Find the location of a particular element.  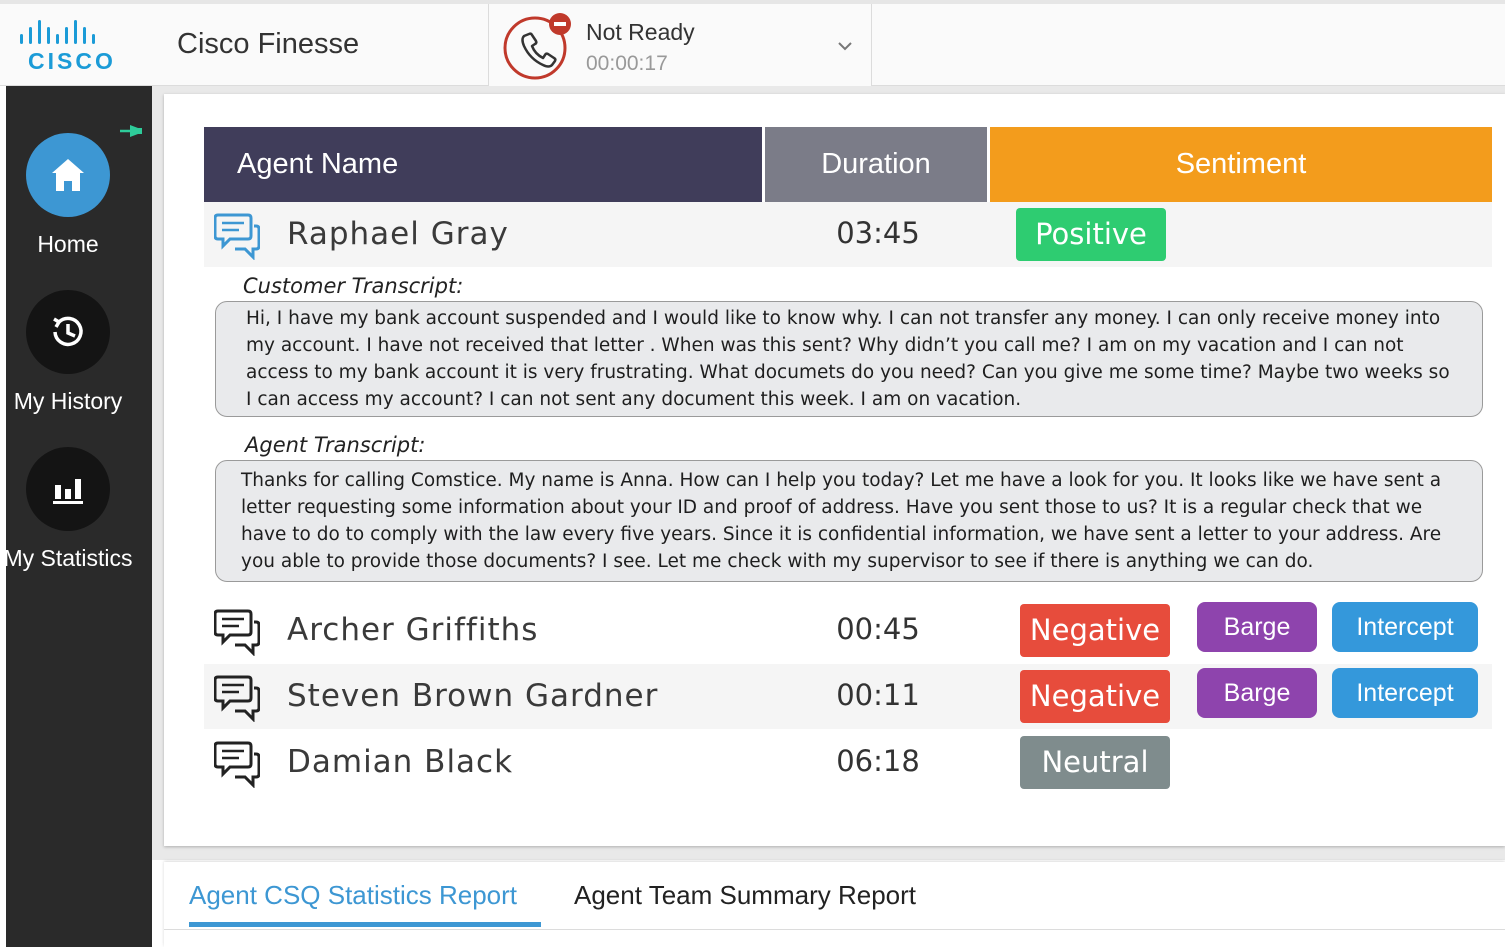

home-icon is located at coordinates (68, 175).